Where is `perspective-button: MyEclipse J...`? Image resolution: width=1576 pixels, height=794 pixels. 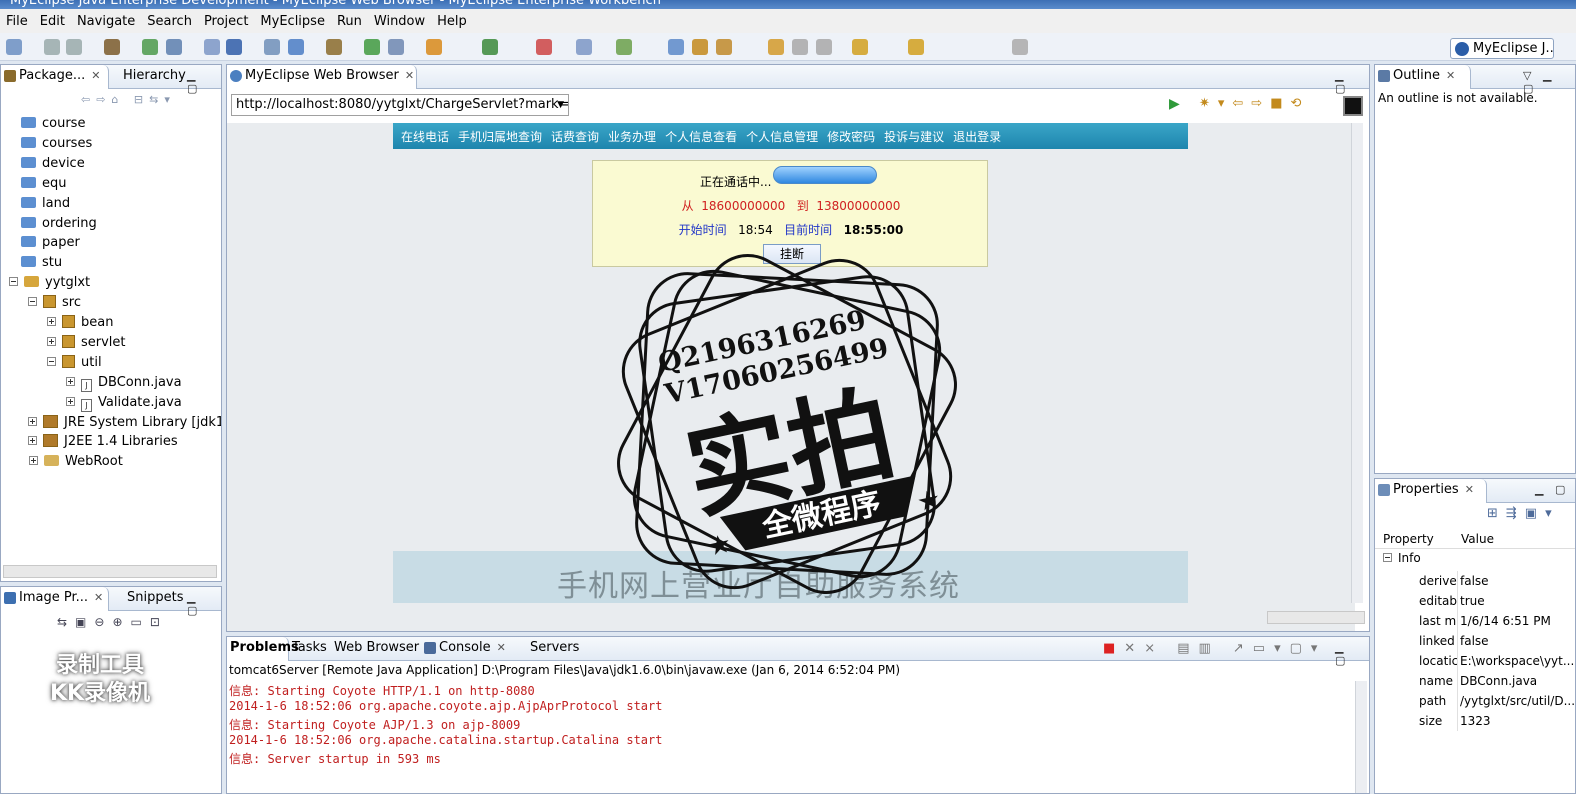 perspective-button: MyEclipse J... is located at coordinates (1502, 48).